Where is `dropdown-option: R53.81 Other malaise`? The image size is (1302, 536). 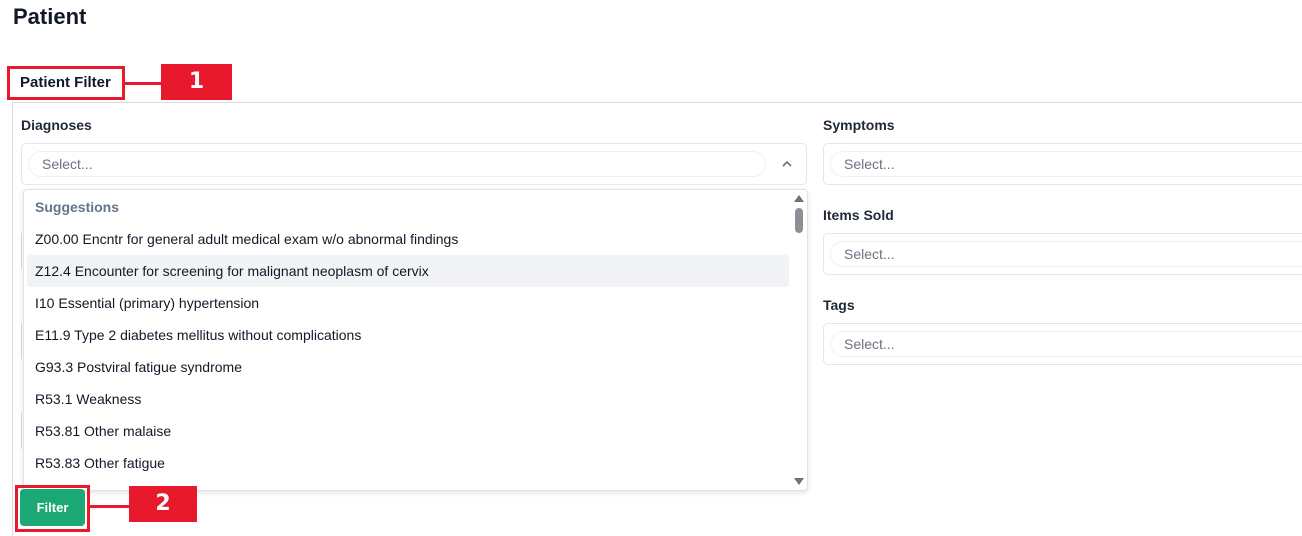
dropdown-option: R53.81 Other malaise is located at coordinates (408, 431).